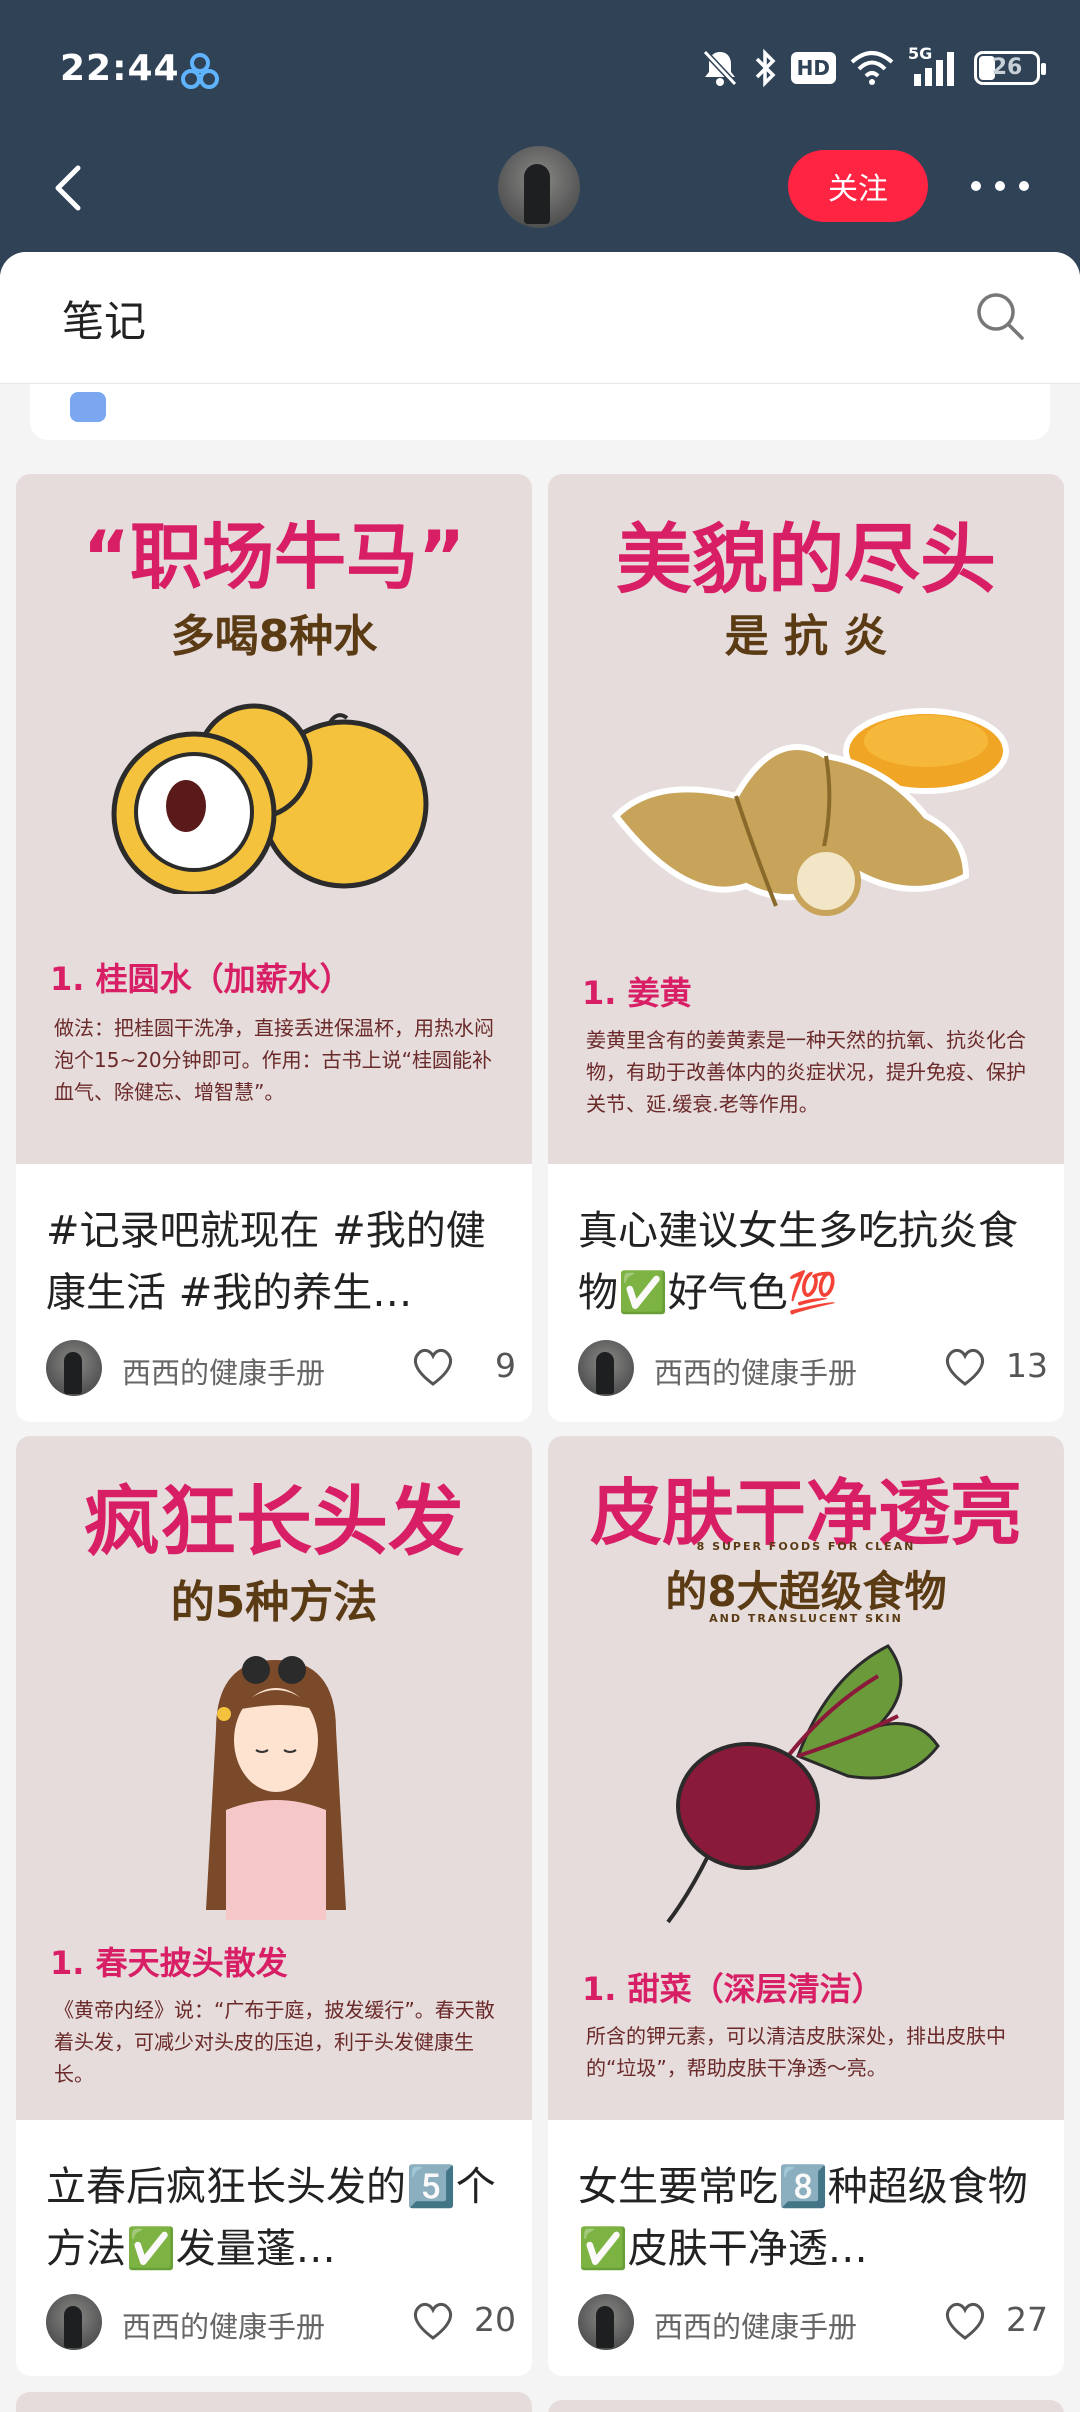 The height and width of the screenshot is (2412, 1080). I want to click on cover-tagline-top: 8 SUPER FOODS FOR CLEAN, so click(806, 1546).